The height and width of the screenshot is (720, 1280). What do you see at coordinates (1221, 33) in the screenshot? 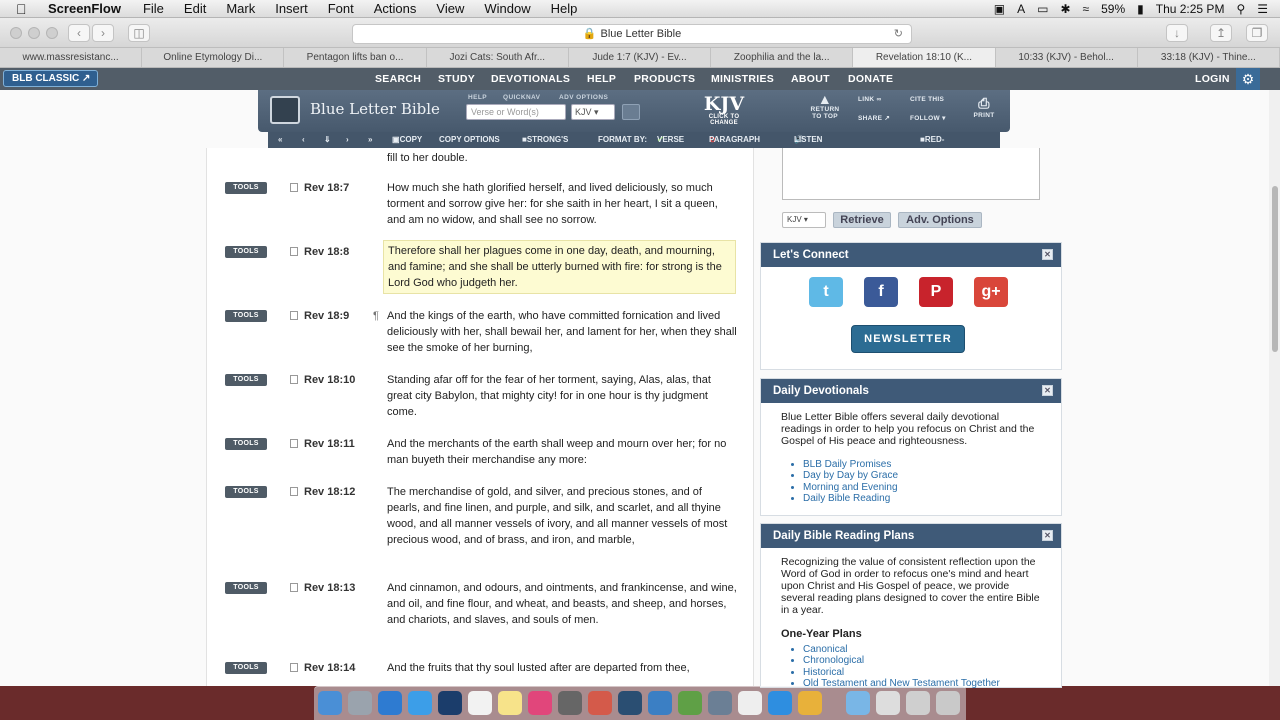
I see `share-icon: ↥` at bounding box center [1221, 33].